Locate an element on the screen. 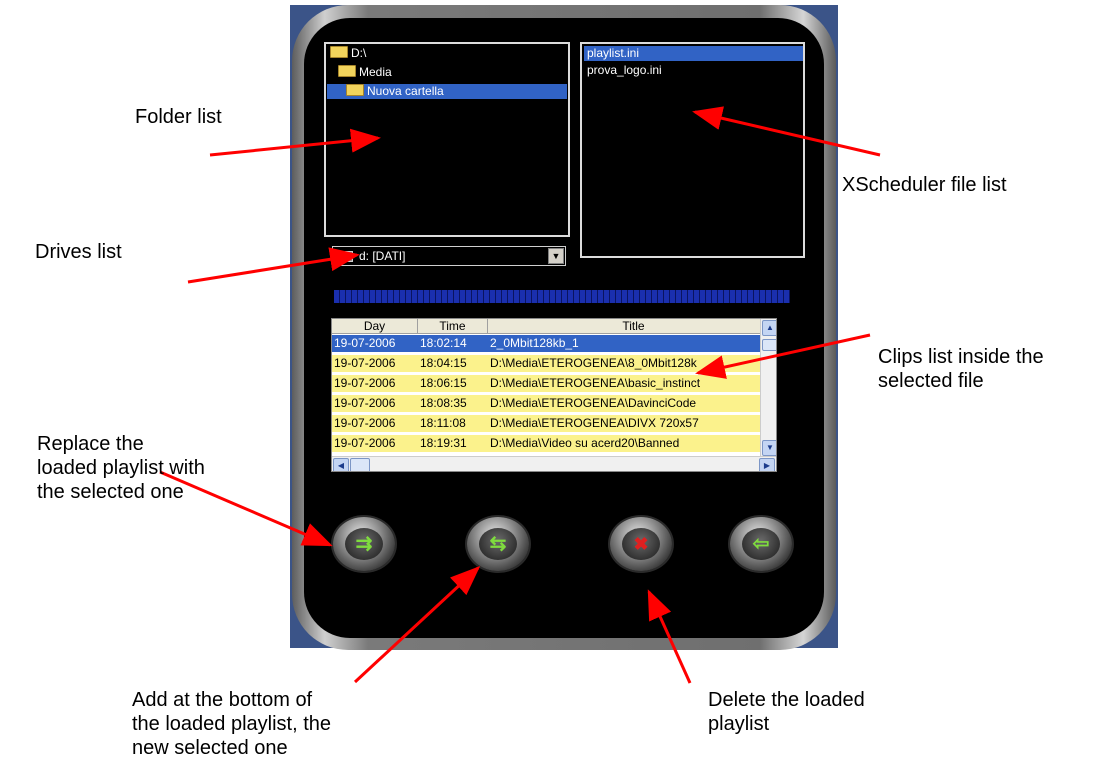 The width and height of the screenshot is (1105, 765). annotation-clips-list: Clips list inside the selected file is located at coordinates (961, 369).